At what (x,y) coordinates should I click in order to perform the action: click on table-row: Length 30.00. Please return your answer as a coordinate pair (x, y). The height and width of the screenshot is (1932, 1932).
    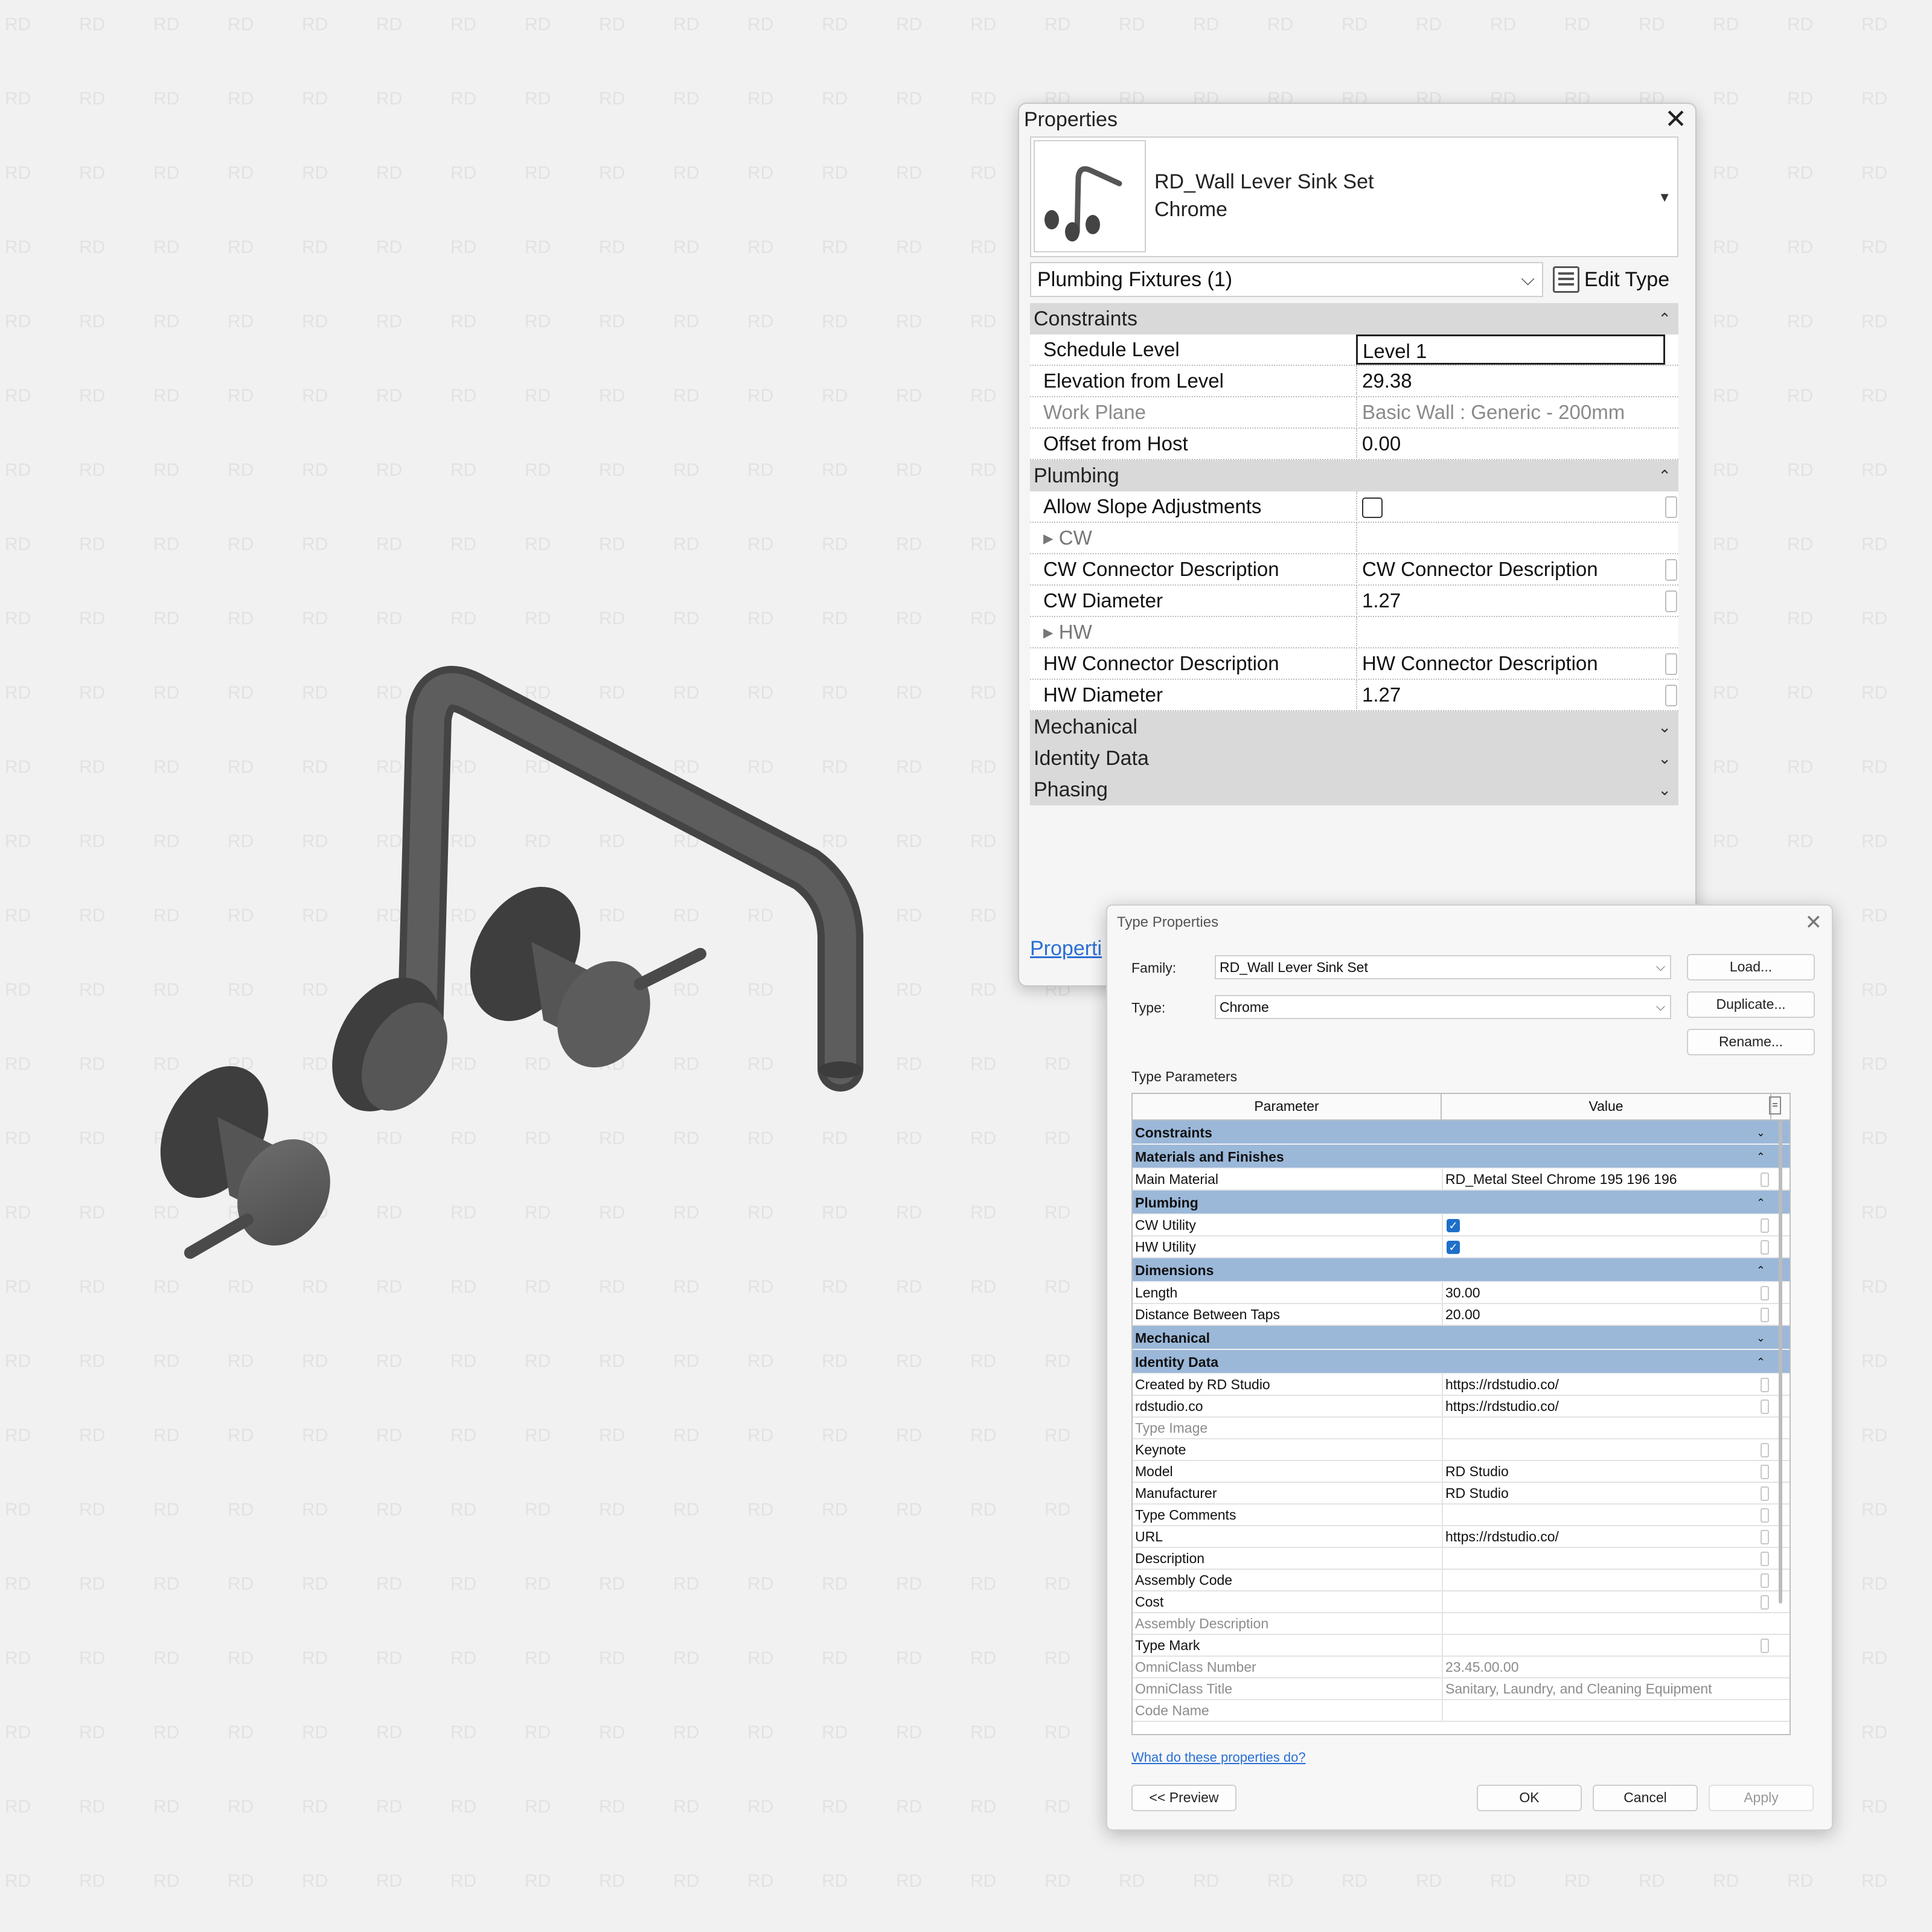
    Looking at the image, I should click on (1461, 1293).